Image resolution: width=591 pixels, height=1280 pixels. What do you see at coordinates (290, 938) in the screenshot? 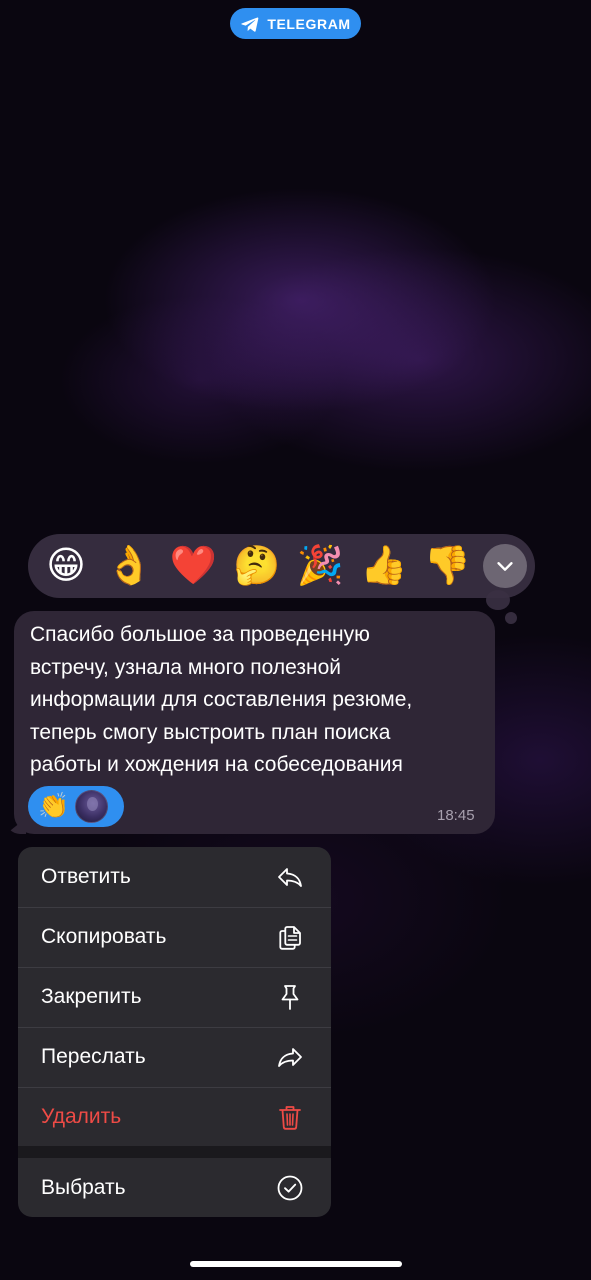
I see `copy-icon` at bounding box center [290, 938].